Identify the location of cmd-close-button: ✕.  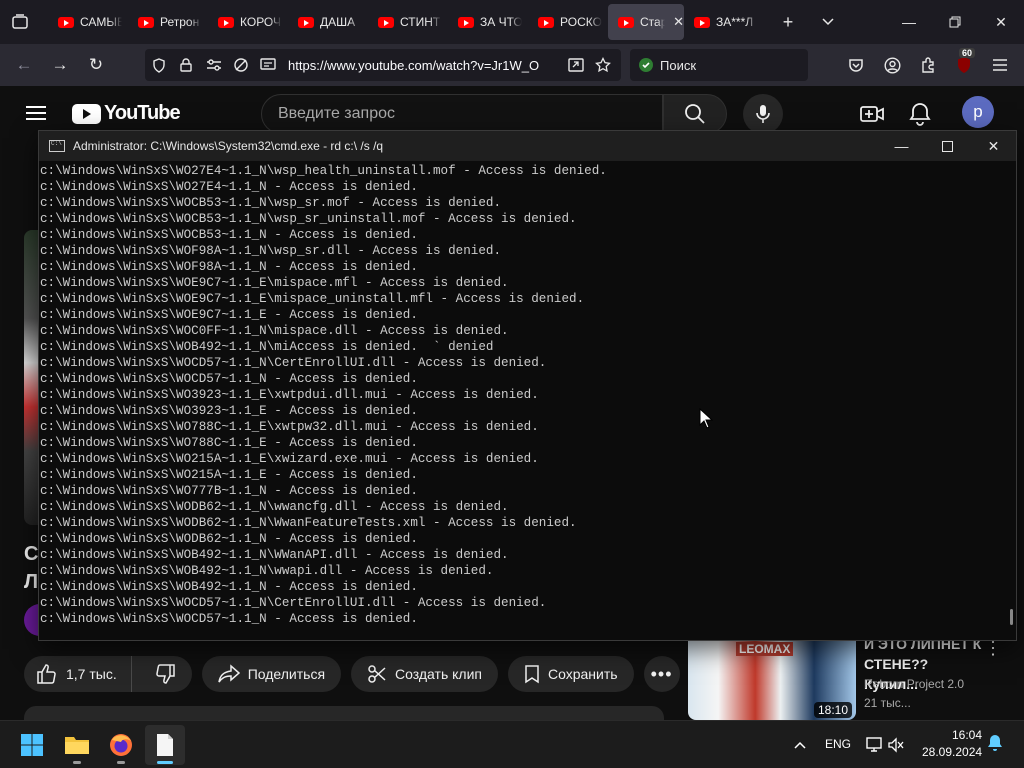
(993, 146).